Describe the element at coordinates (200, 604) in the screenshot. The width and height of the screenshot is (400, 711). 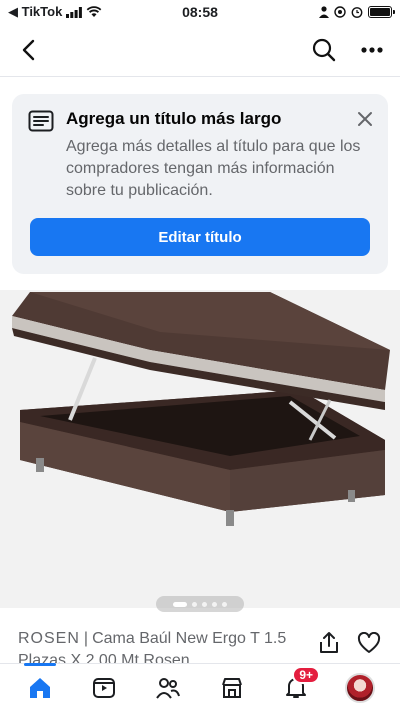
I see `carousel-indicator` at that location.